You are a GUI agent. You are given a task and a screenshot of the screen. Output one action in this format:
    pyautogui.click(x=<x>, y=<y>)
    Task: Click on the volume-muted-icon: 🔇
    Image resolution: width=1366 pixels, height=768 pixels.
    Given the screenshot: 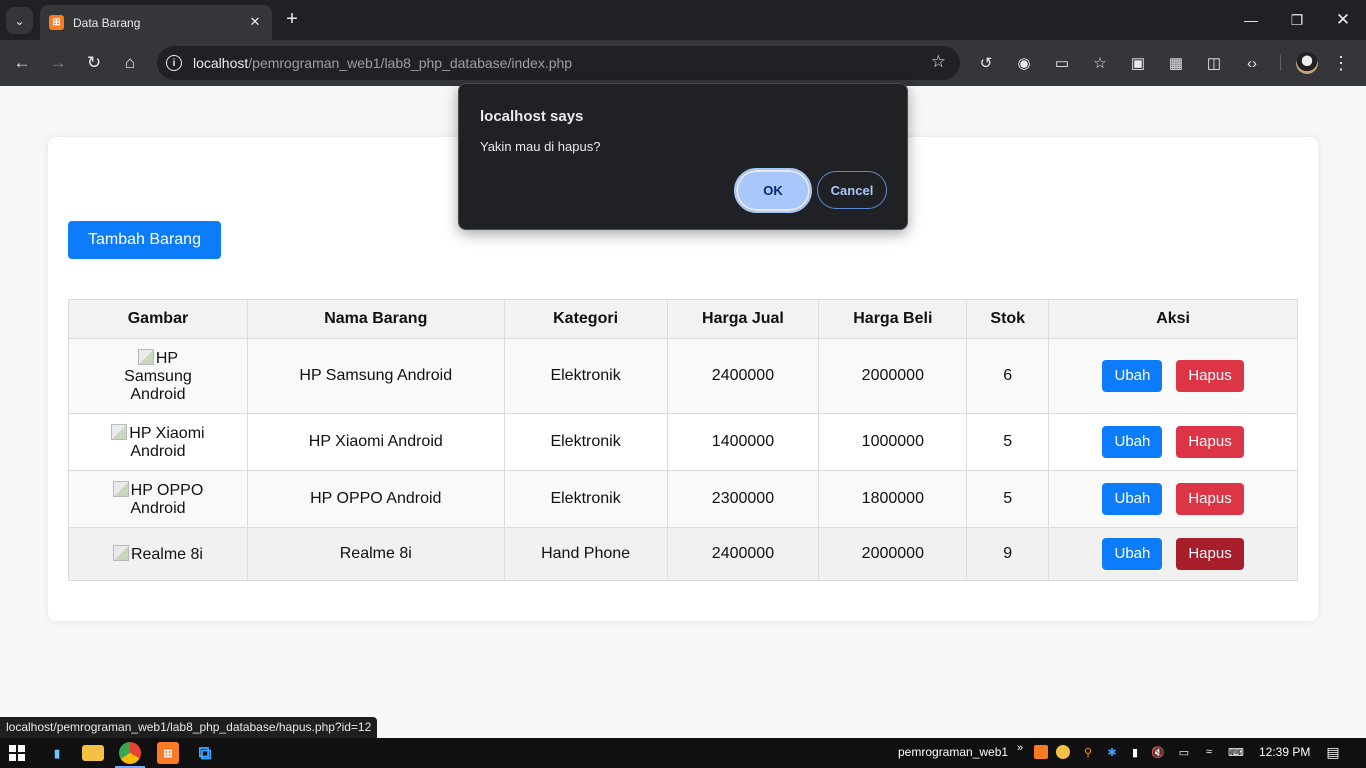 What is the action you would take?
    pyautogui.click(x=1158, y=752)
    